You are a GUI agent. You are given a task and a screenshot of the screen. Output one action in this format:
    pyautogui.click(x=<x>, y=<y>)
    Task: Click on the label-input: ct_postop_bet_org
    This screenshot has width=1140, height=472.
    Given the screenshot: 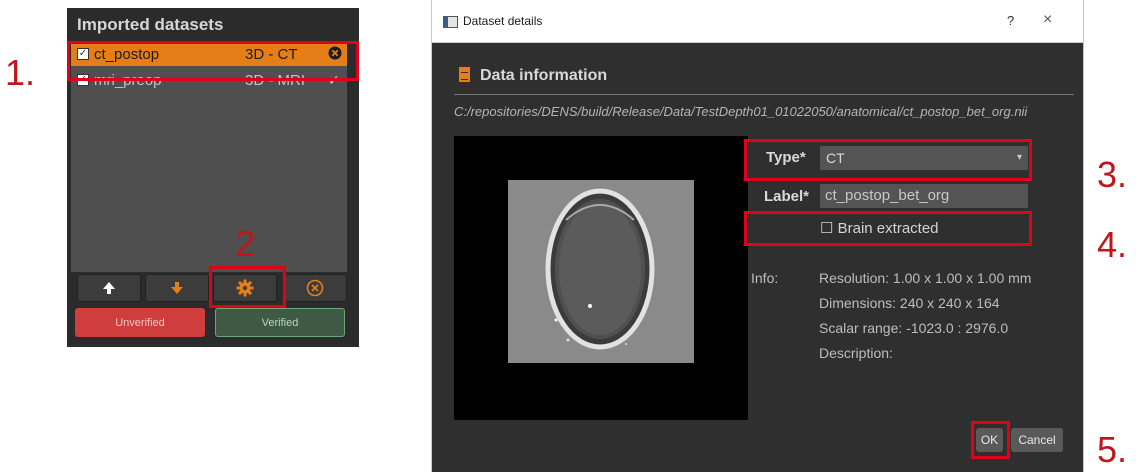 What is the action you would take?
    pyautogui.click(x=924, y=196)
    